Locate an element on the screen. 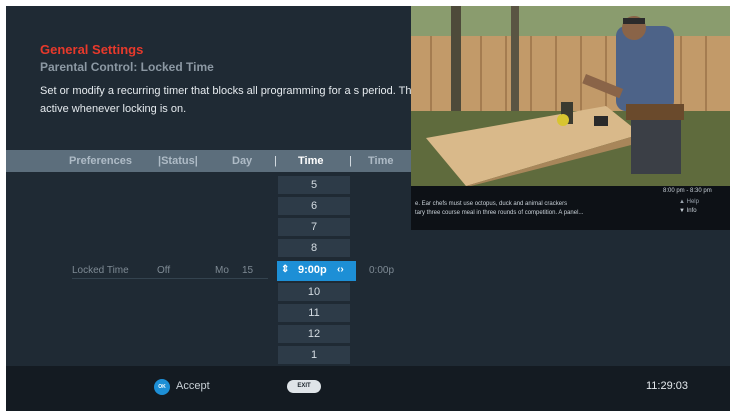 The image size is (736, 417). column-status: |Status| is located at coordinates (178, 161).